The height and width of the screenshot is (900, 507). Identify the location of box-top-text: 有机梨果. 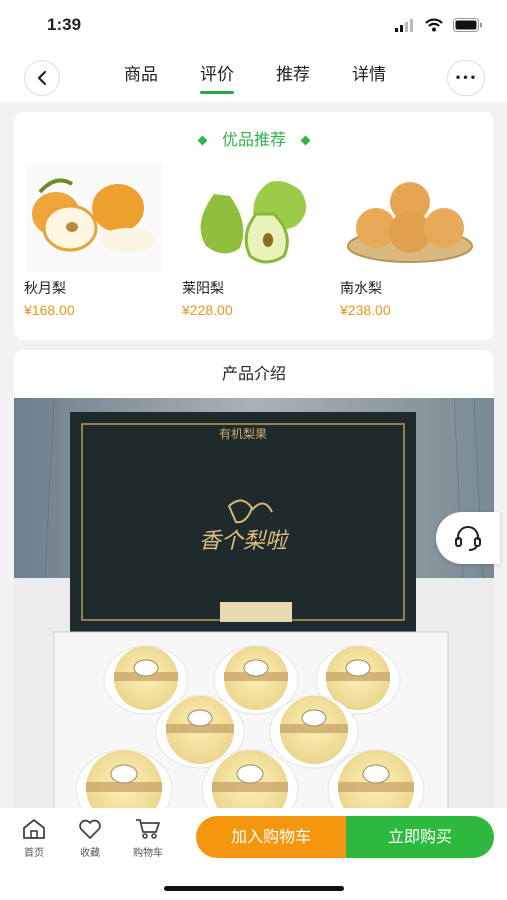
(243, 434).